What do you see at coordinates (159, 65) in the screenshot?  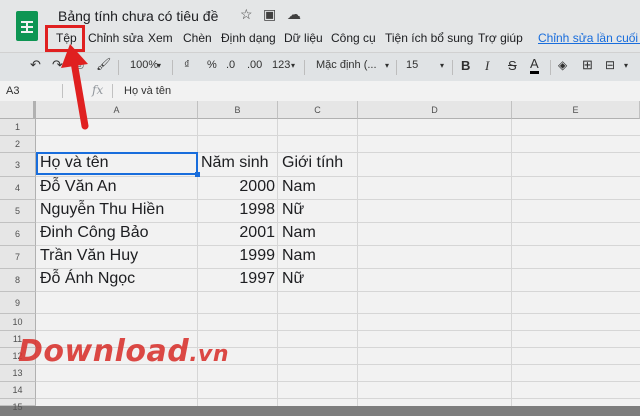 I see `zoom-dropdown-icon: ▾` at bounding box center [159, 65].